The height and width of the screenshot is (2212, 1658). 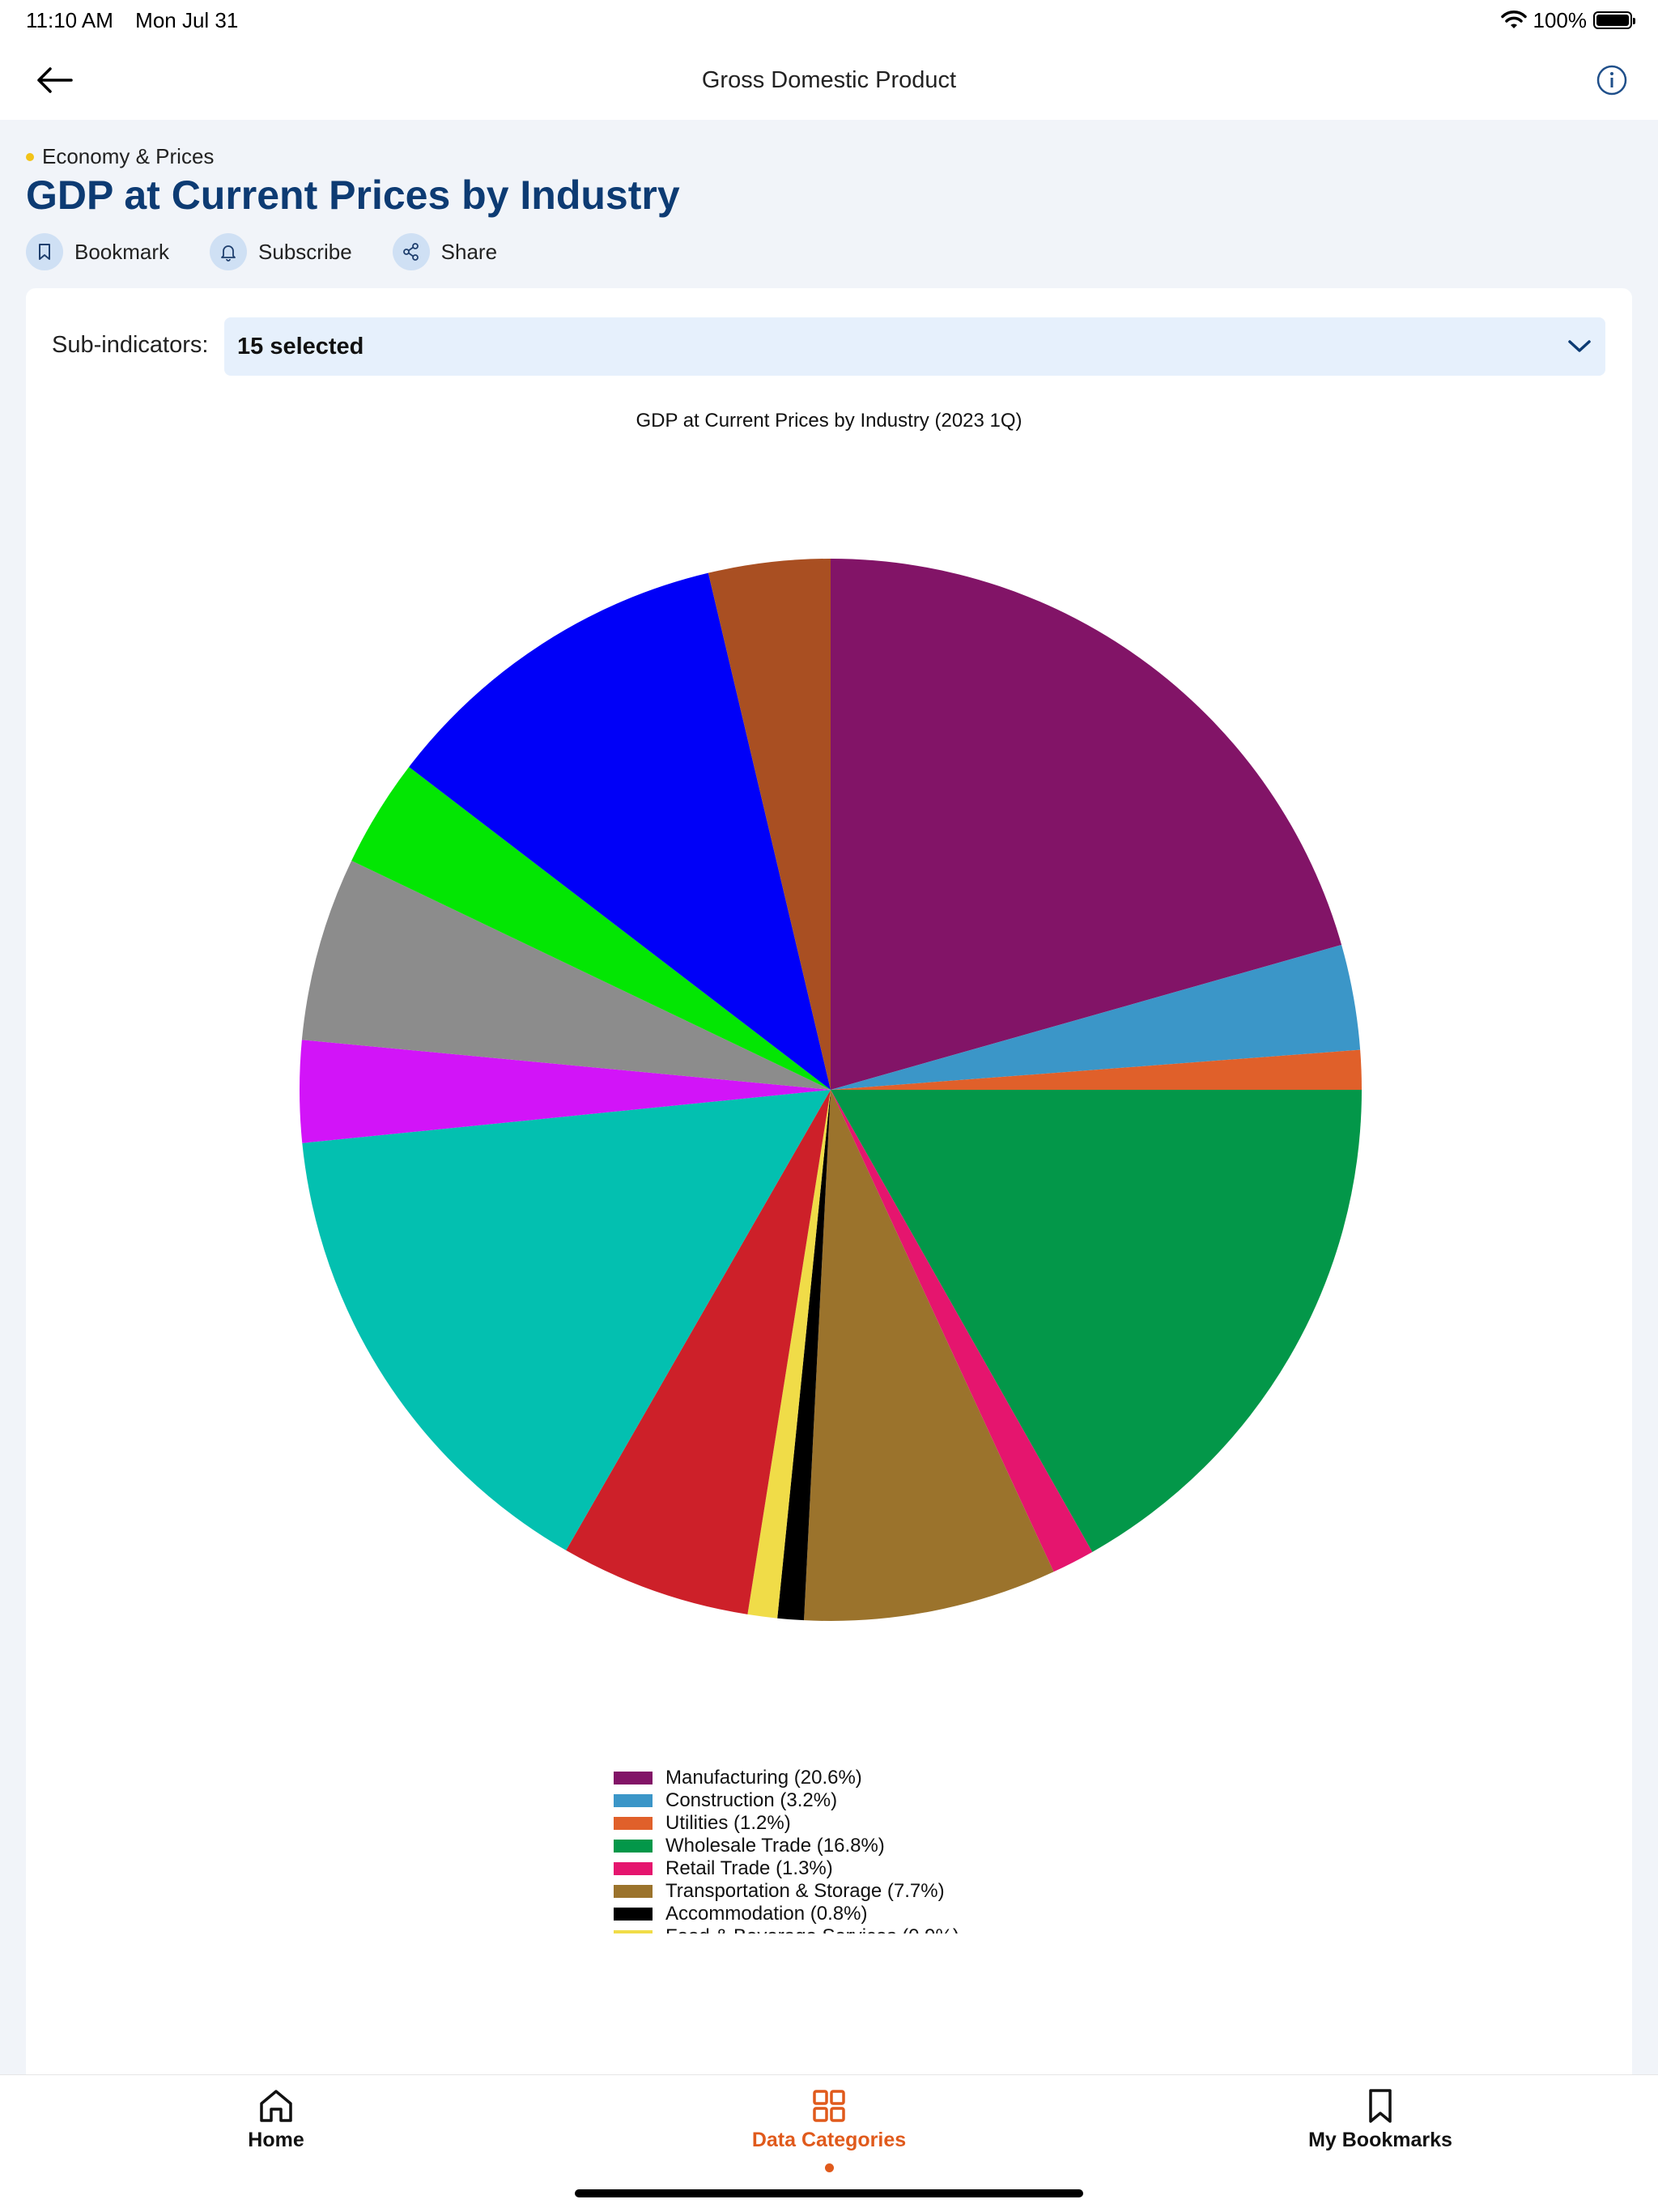 I want to click on home-icon, so click(x=276, y=2106).